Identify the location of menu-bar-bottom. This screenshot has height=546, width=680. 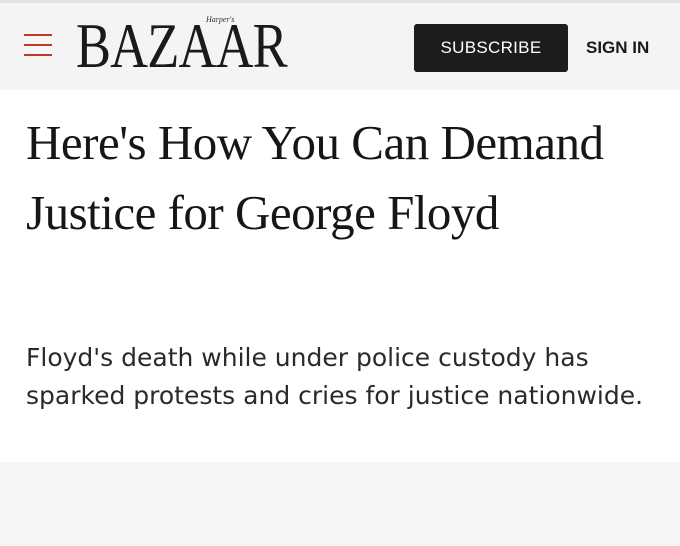
(38, 55).